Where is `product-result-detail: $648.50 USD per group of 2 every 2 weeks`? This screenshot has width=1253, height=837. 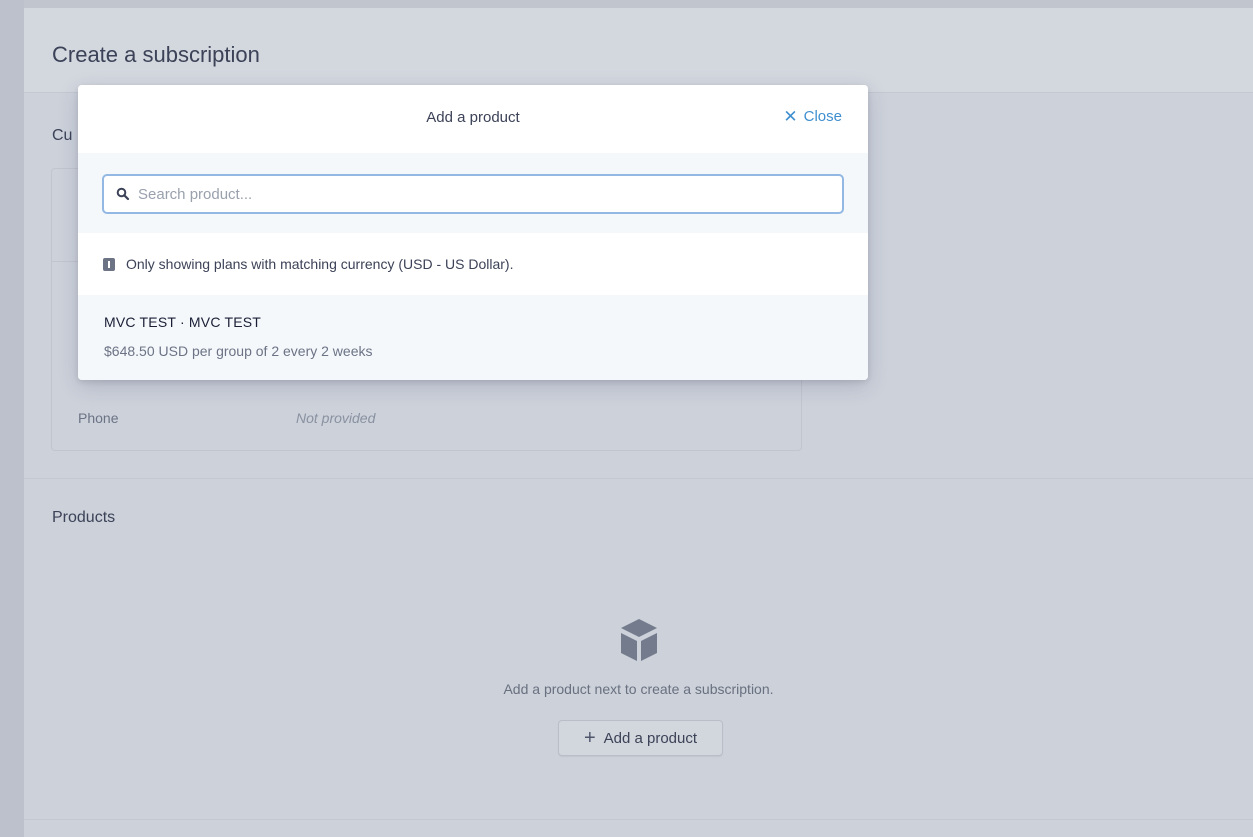
product-result-detail: $648.50 USD per group of 2 every 2 weeks is located at coordinates (238, 351).